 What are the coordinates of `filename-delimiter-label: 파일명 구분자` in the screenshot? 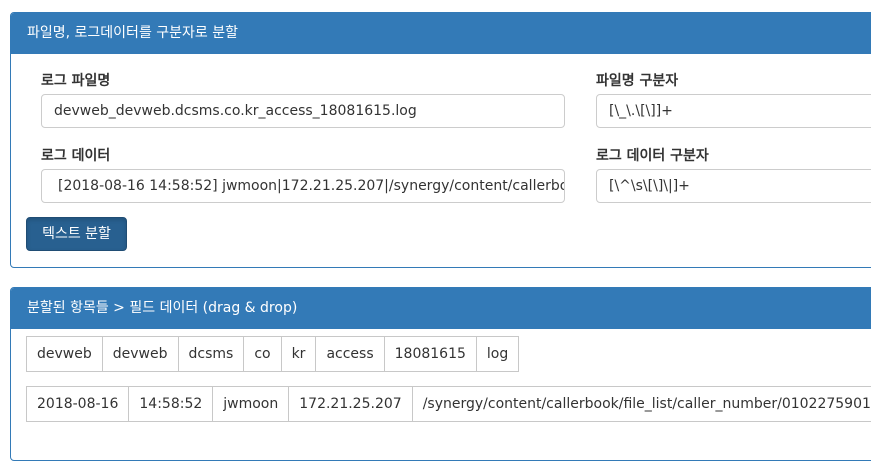 It's located at (637, 81).